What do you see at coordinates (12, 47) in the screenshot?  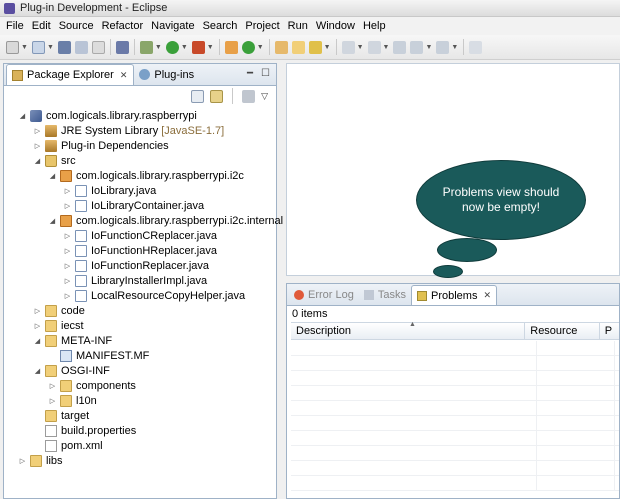 I see `new-icon` at bounding box center [12, 47].